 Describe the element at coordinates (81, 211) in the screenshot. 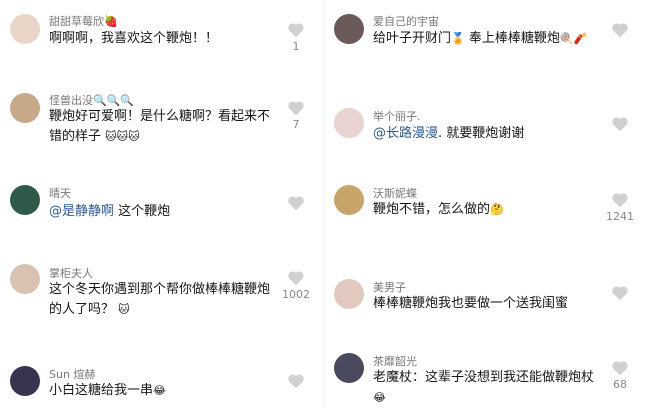

I see `mention-link: @是静静啊` at that location.